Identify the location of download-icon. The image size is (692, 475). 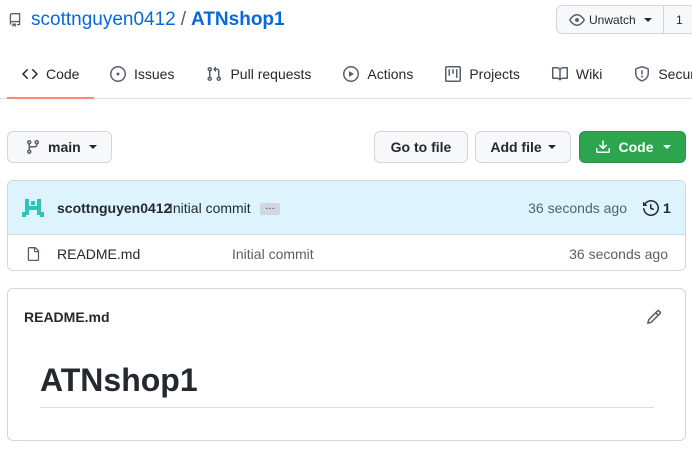
(603, 147).